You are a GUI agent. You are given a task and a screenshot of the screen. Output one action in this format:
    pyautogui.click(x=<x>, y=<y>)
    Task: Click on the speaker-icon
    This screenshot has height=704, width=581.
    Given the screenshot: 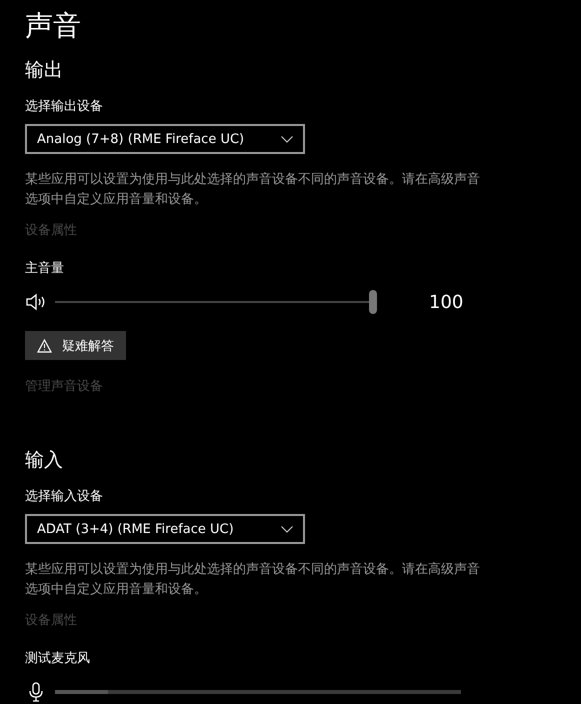 What is the action you would take?
    pyautogui.click(x=36, y=302)
    